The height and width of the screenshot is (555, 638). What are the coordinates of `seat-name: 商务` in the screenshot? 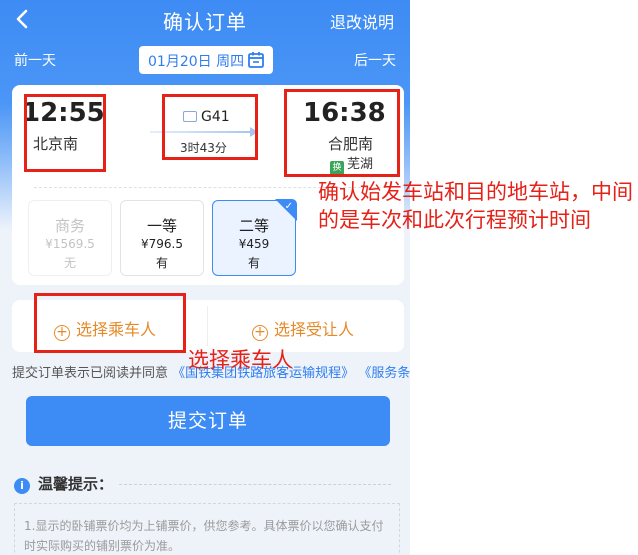 It's located at (69, 226).